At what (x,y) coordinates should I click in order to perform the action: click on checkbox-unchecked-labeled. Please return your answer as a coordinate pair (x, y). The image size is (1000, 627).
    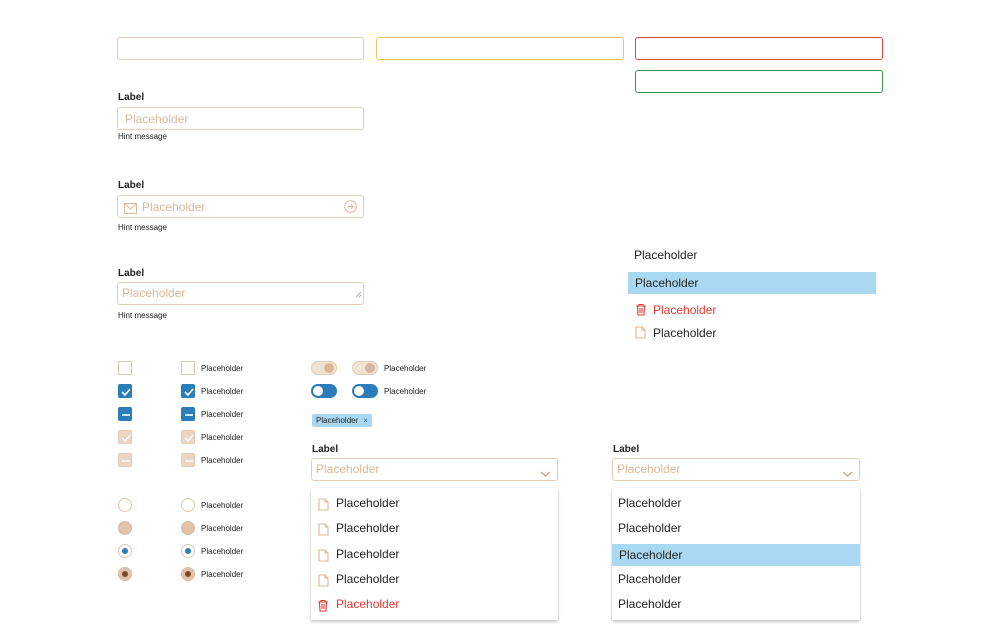
    Looking at the image, I should click on (188, 368).